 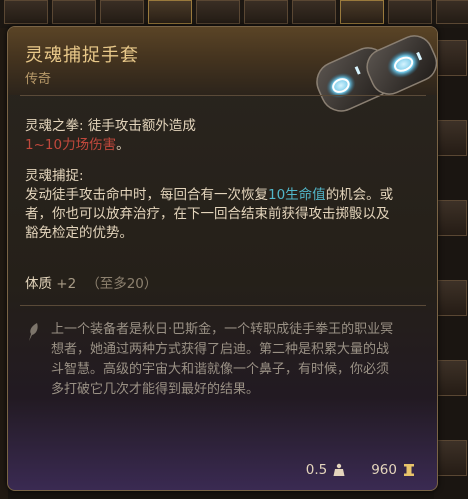 I want to click on heal-value: 10生命值, so click(x=297, y=195).